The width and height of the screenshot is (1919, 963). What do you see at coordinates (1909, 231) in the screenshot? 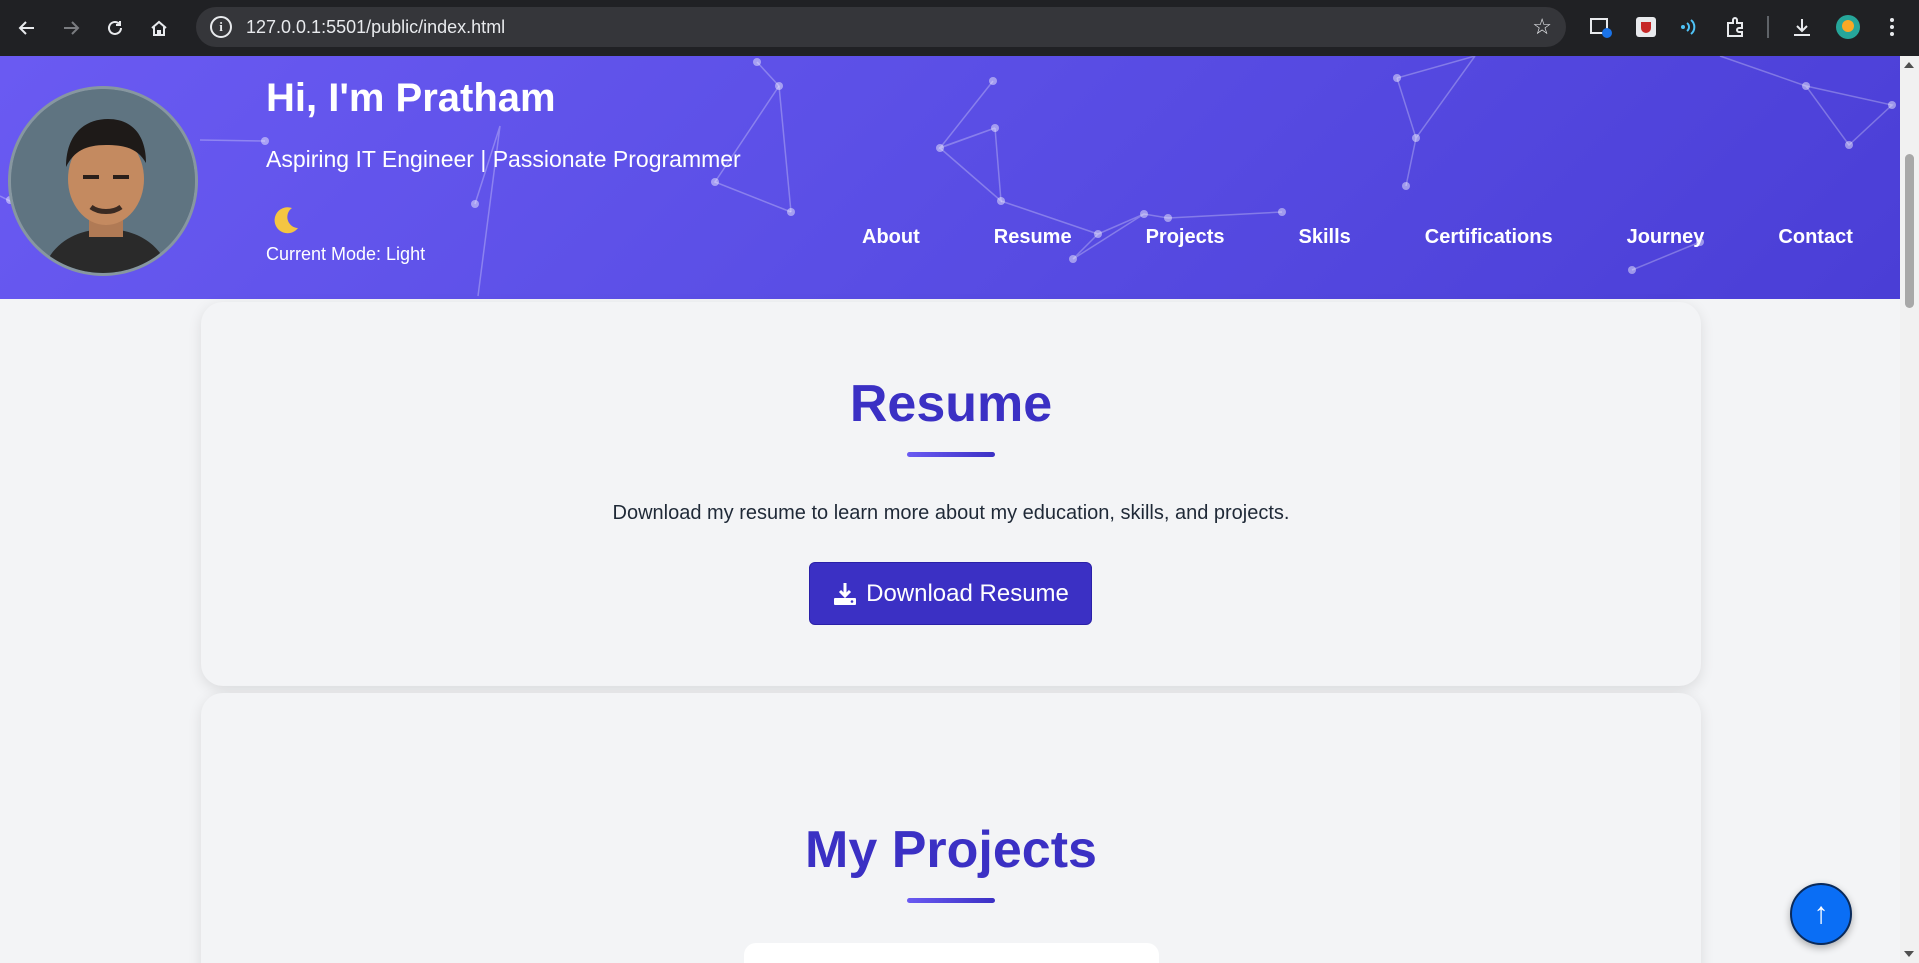
I see `scrollbar-thumb` at bounding box center [1909, 231].